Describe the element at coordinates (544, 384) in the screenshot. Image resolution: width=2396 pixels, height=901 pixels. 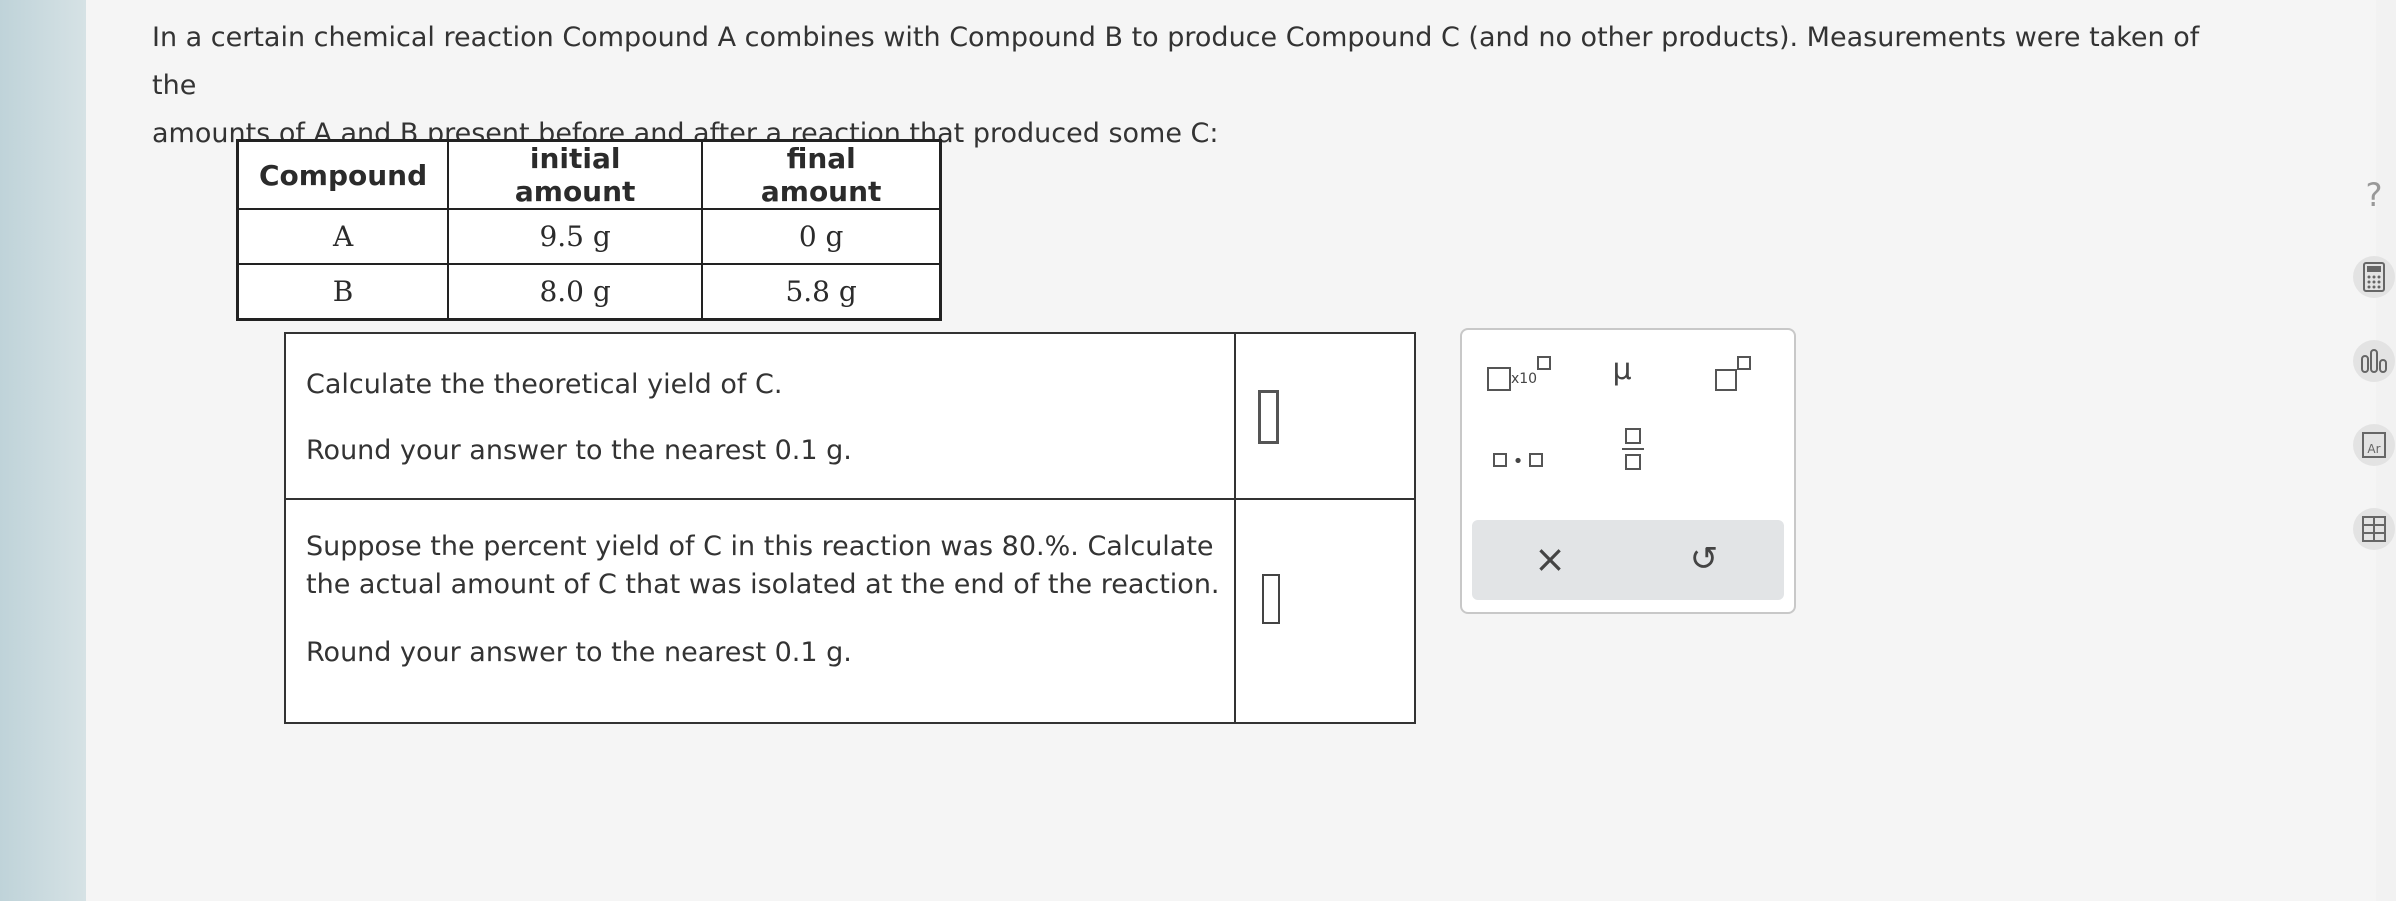
I see `question-1-prompt: Calculate the theoretical yield of C.` at that location.